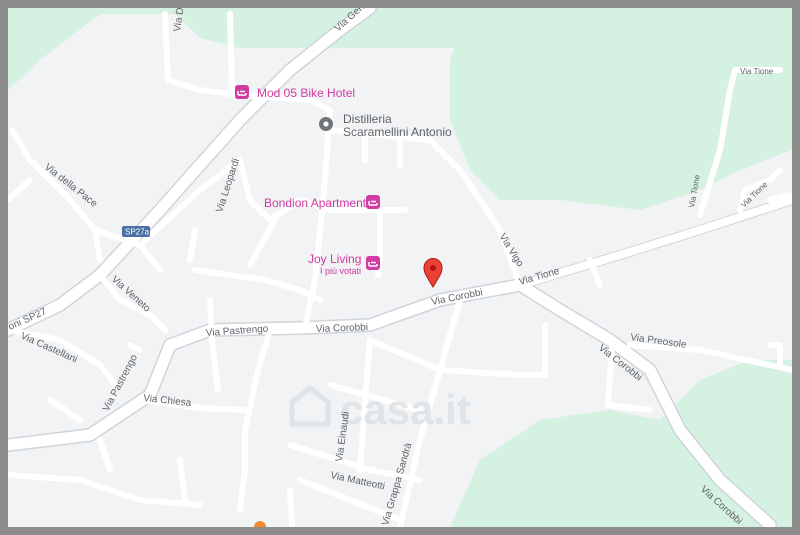 The image size is (800, 535). What do you see at coordinates (757, 71) in the screenshot?
I see `street-label-via-tione-2: Via Tione` at bounding box center [757, 71].